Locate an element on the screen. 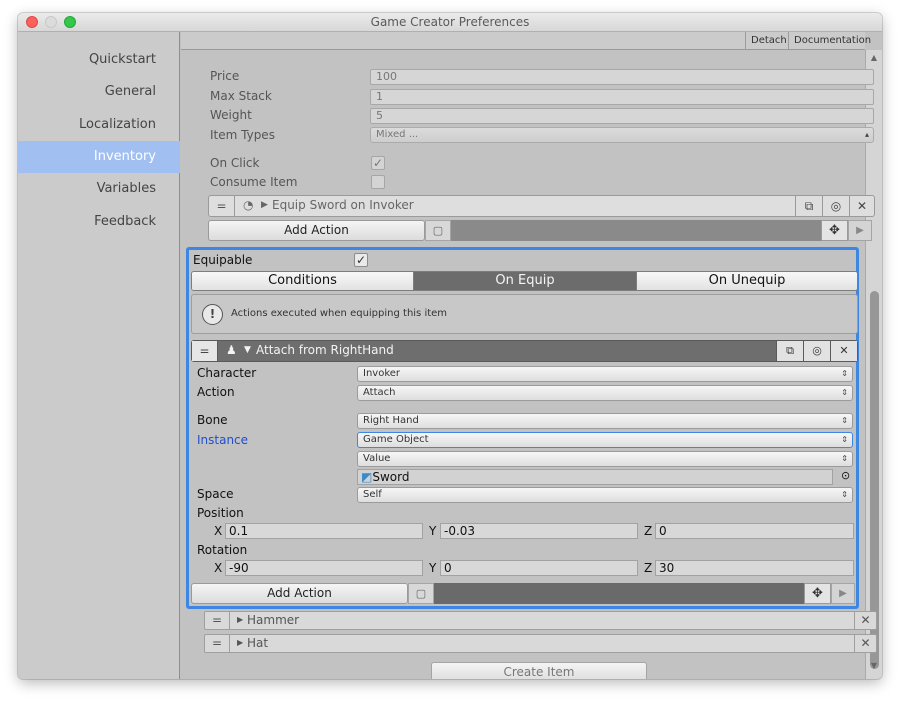 Image resolution: width=900 pixels, height=701 pixels. item-name: Hammer is located at coordinates (273, 620).